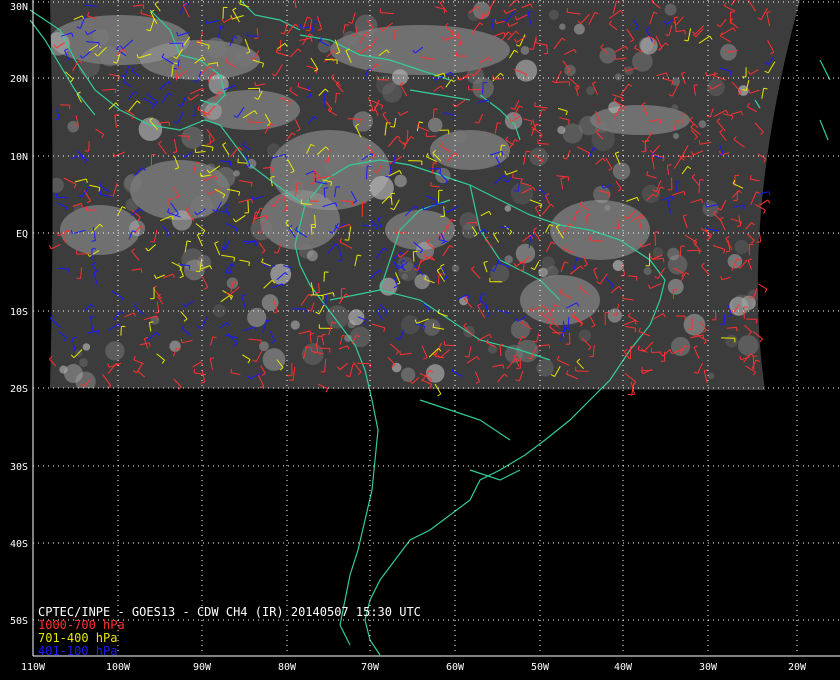 This screenshot has width=840, height=680. Describe the element at coordinates (19, 621) in the screenshot. I see `lat-label: 50S` at that location.